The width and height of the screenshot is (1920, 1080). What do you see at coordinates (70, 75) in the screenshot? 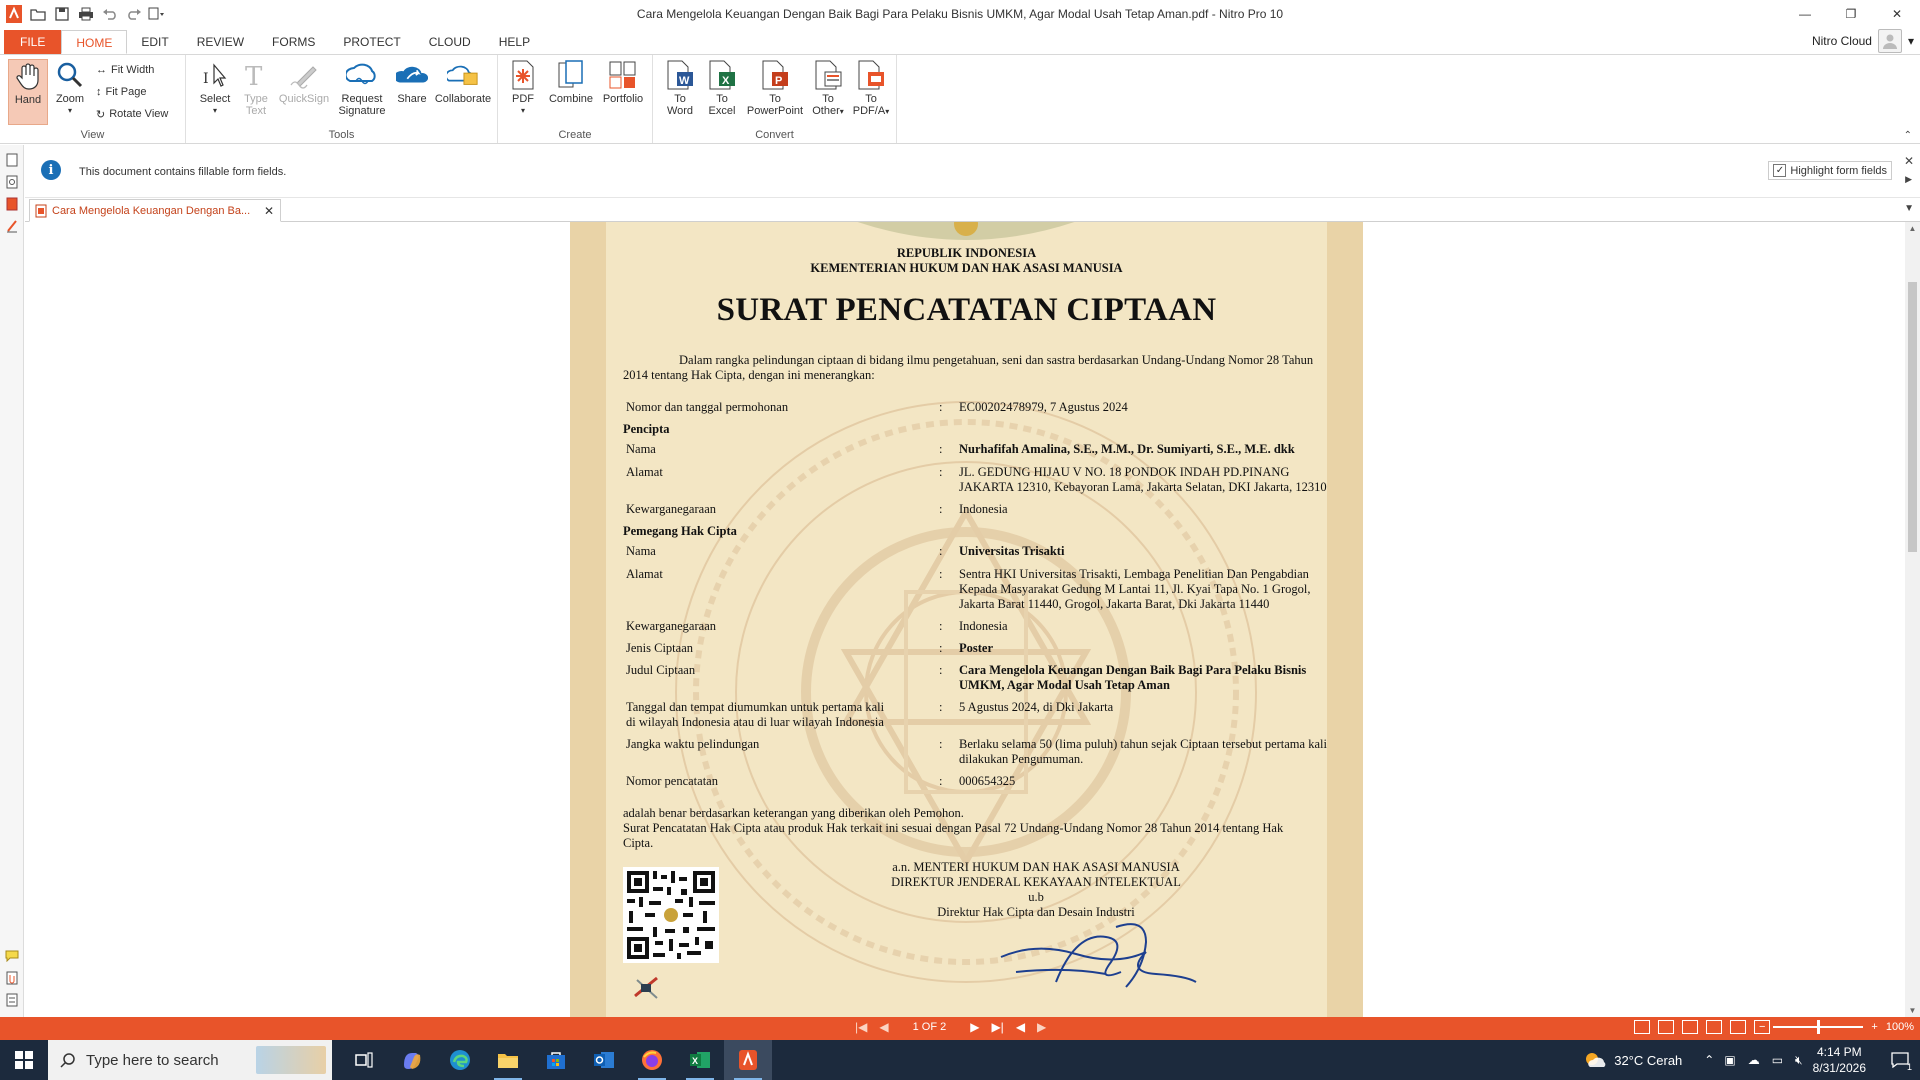
I see `zoom-icon` at bounding box center [70, 75].